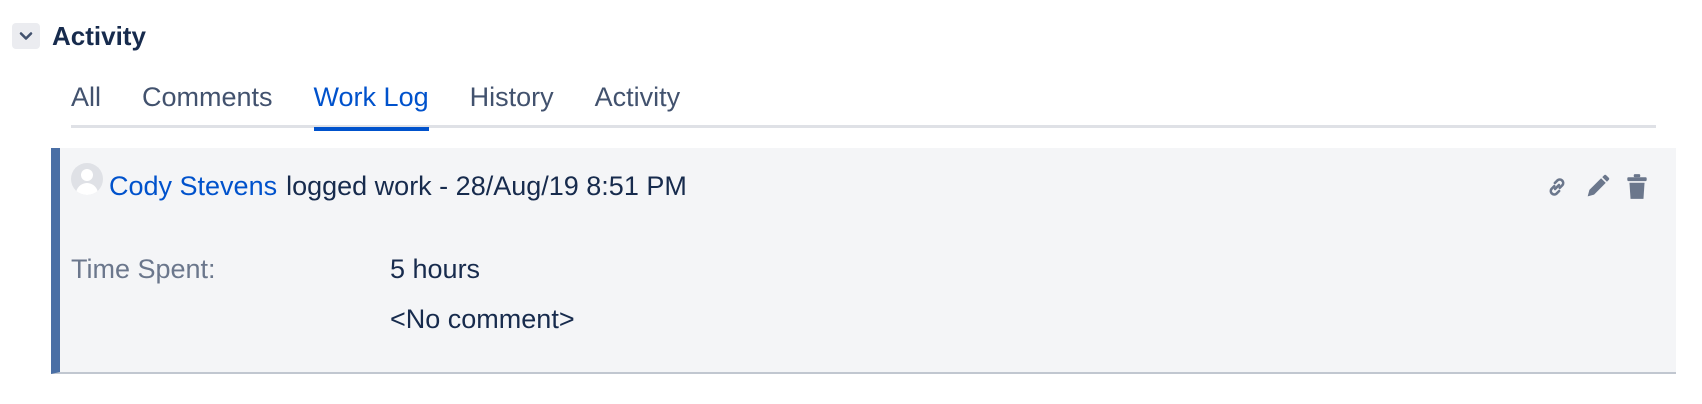  What do you see at coordinates (87, 175) in the screenshot?
I see `avatar-head-shape` at bounding box center [87, 175].